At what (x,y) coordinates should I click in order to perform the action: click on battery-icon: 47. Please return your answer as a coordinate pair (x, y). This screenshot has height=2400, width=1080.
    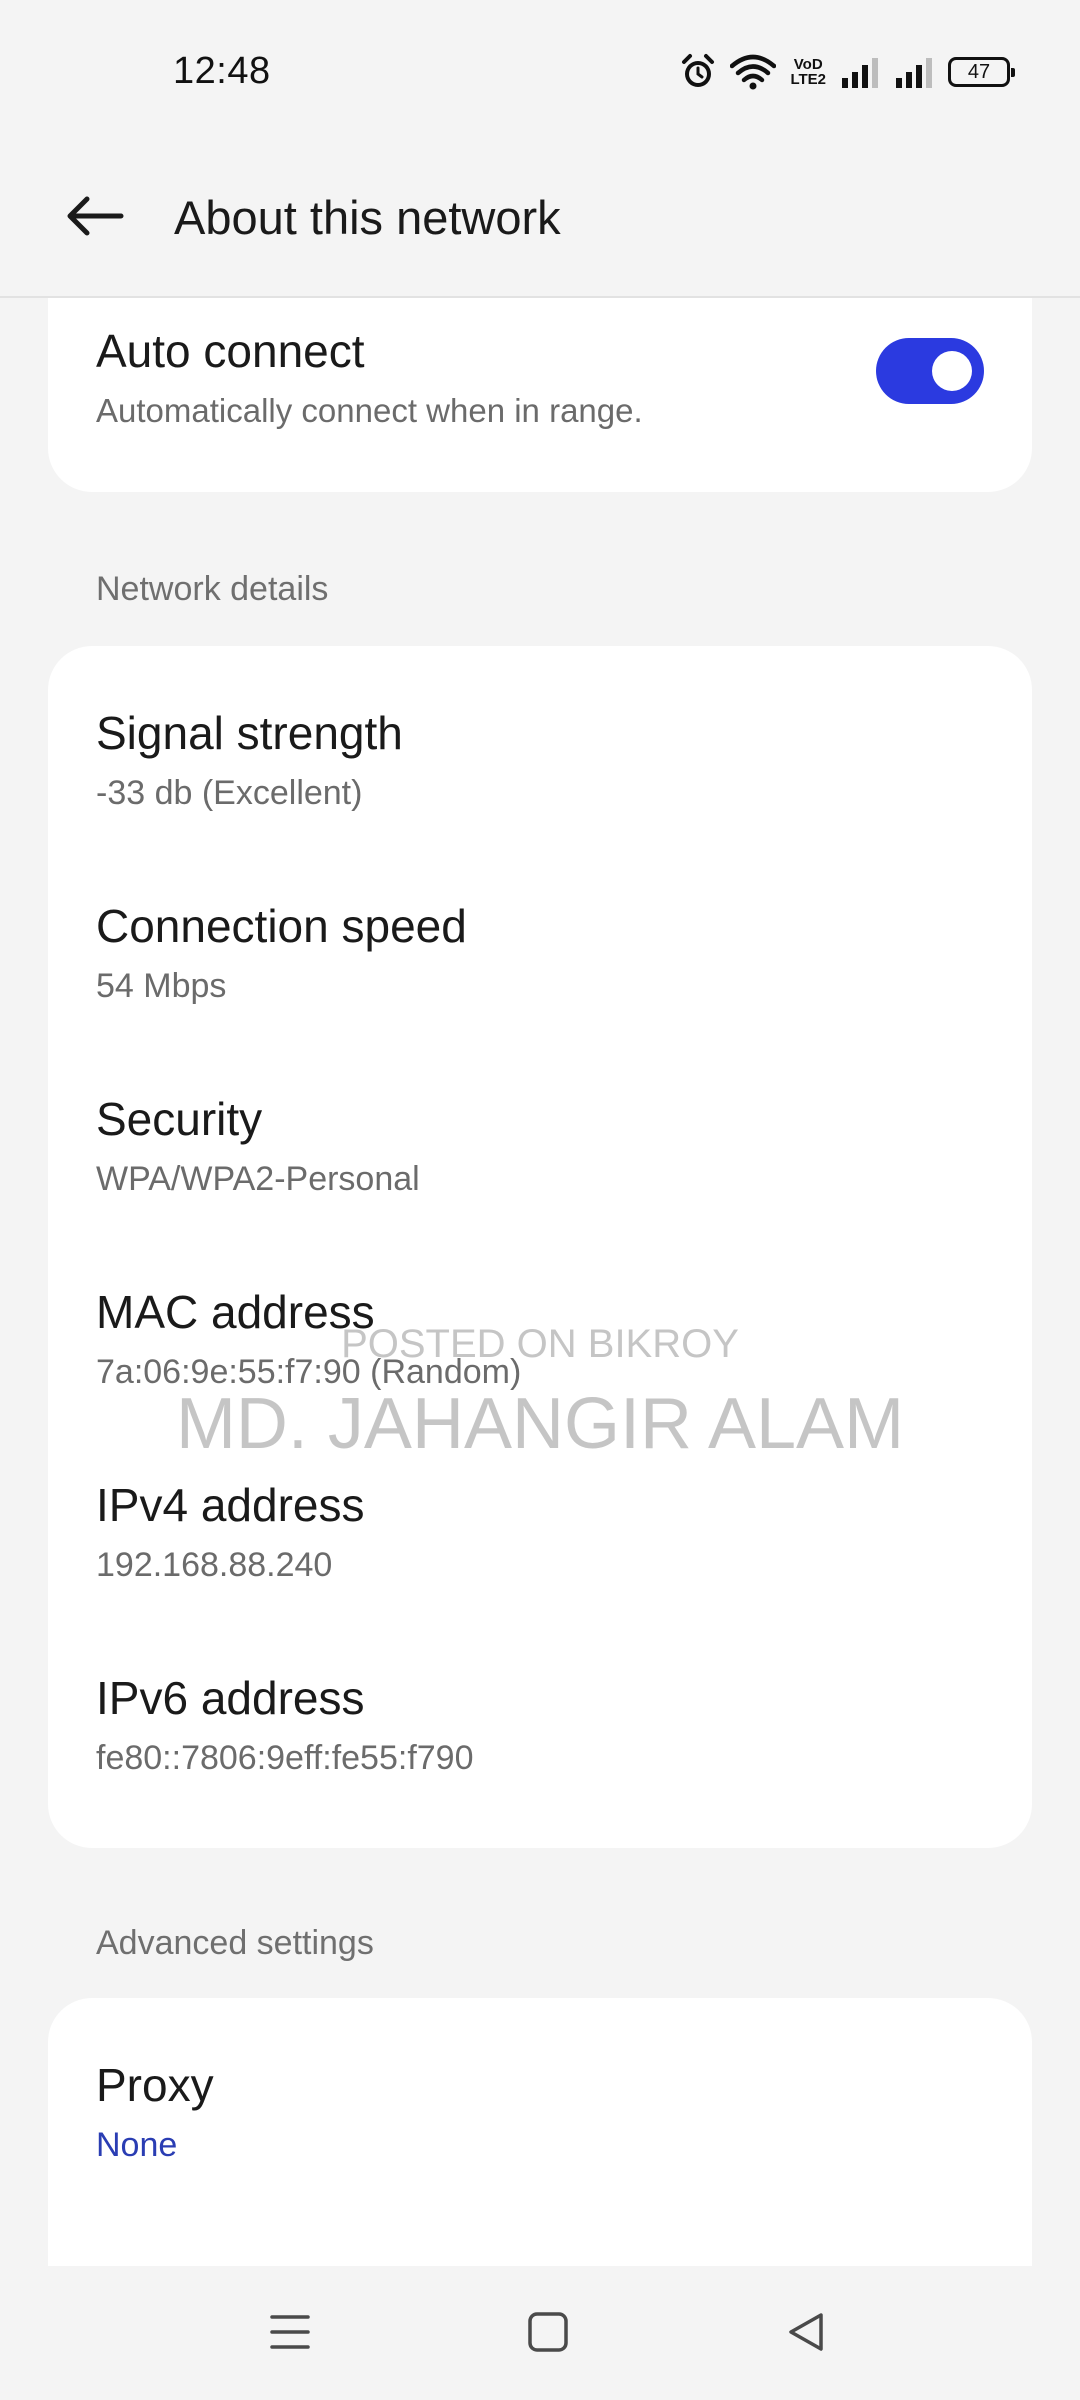
    Looking at the image, I should click on (981, 72).